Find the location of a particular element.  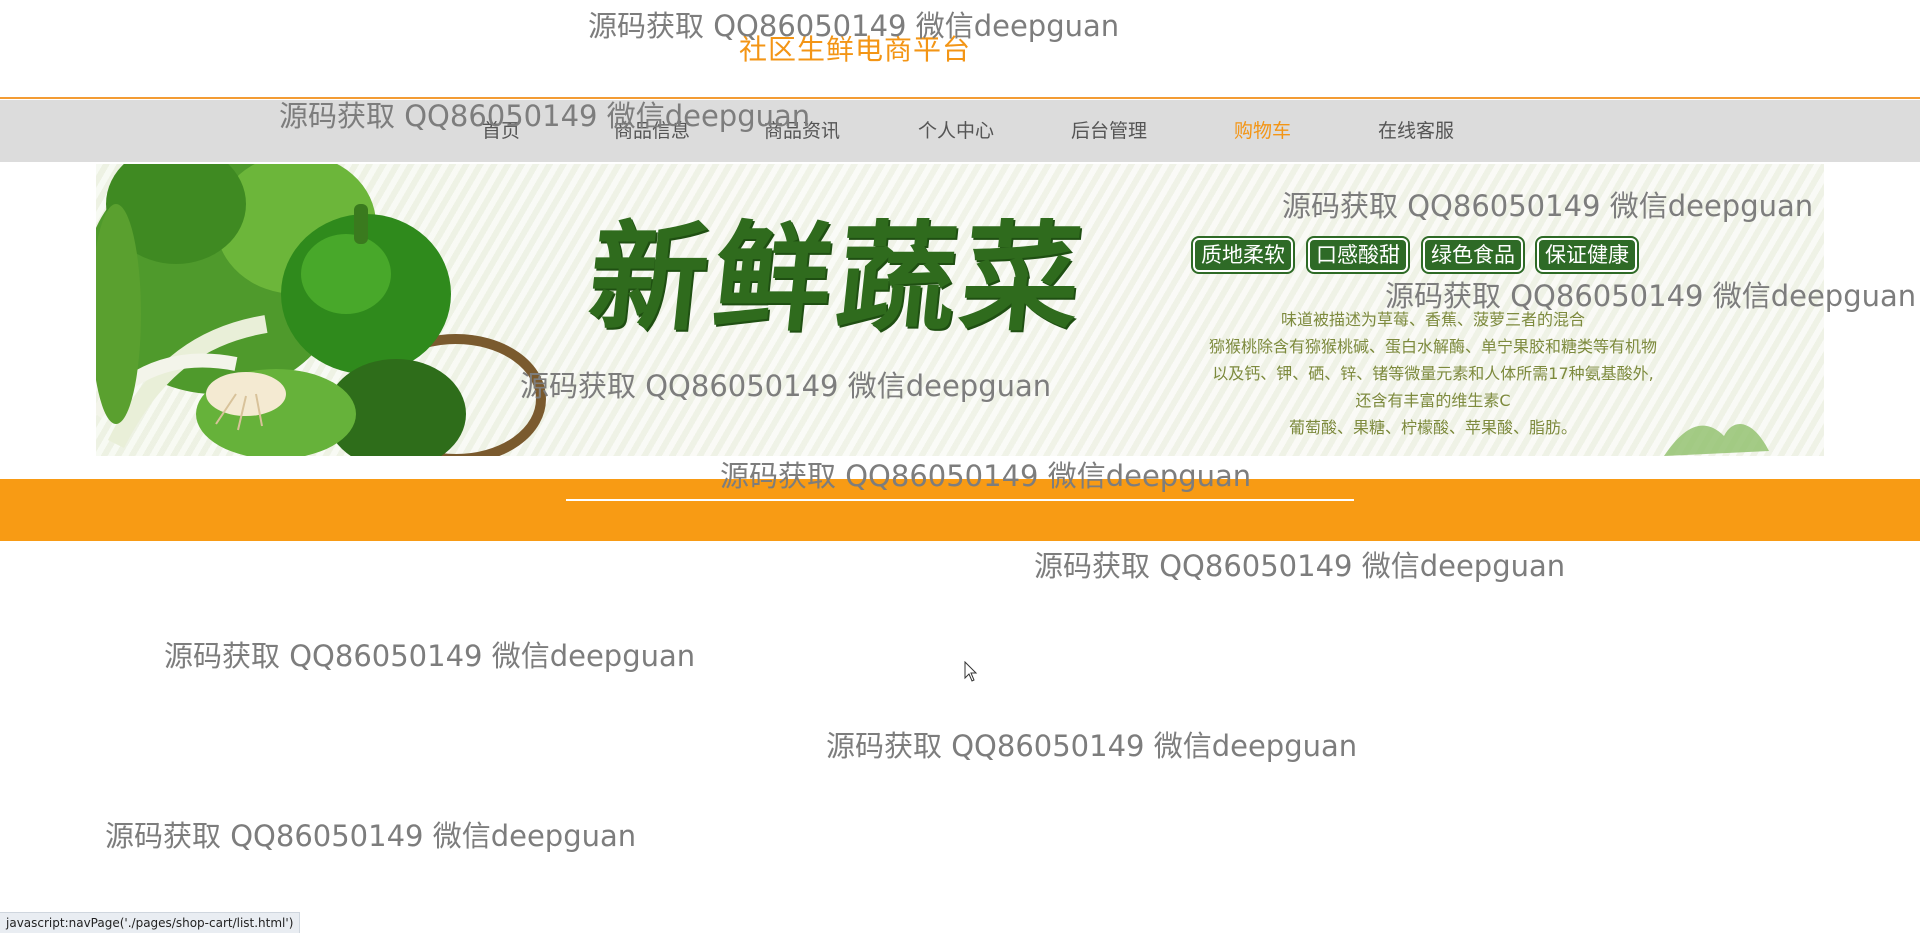

desc-line-3: 以及钙、钾、硒、锌、锗等微量元素和人体所需17种氨基酸外, is located at coordinates (1433, 373).